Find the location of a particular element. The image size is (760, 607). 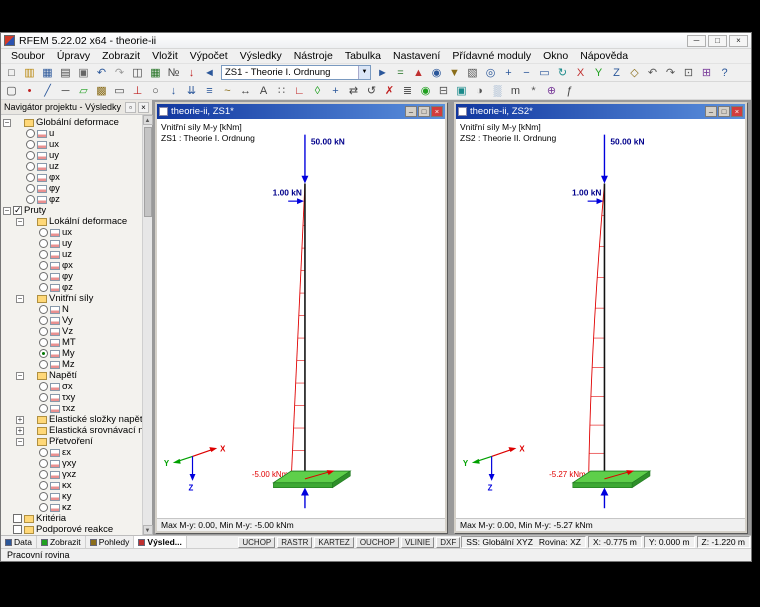

redo-icon: ↷ is located at coordinates (119, 73).